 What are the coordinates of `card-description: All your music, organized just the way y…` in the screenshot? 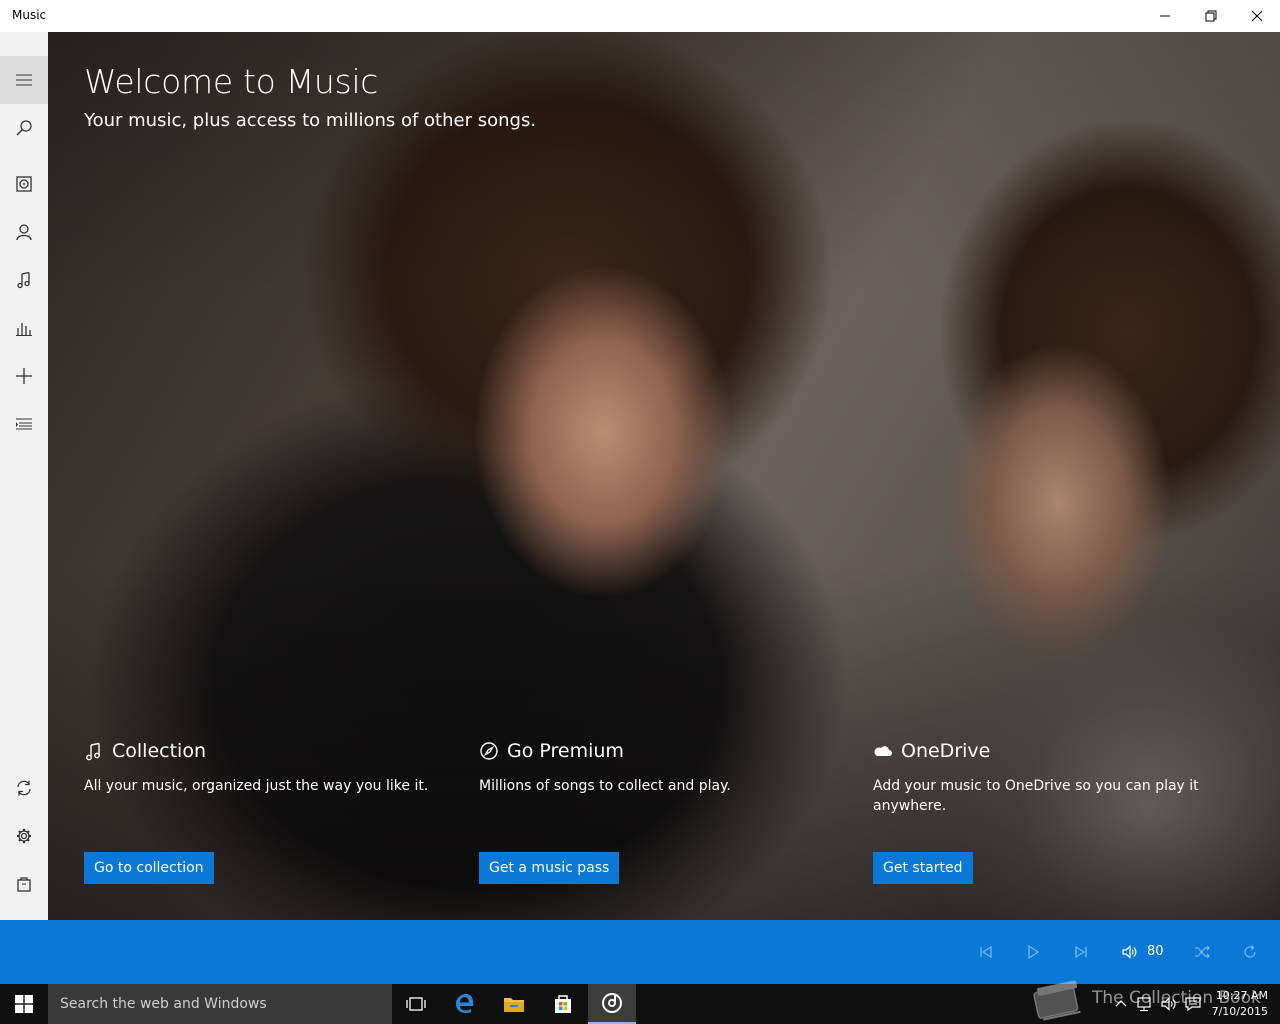 It's located at (256, 786).